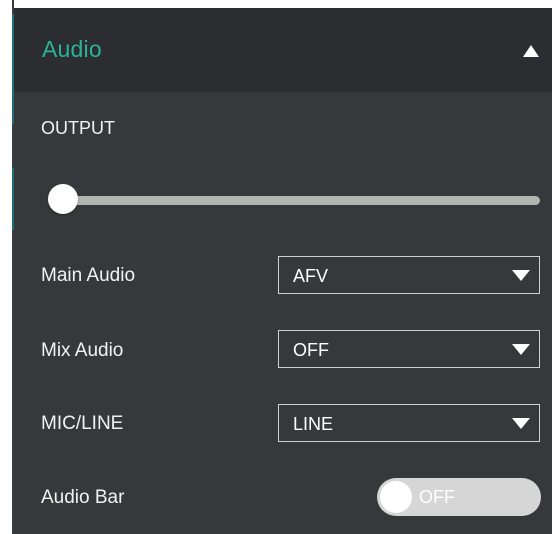 This screenshot has width=552, height=534. I want to click on caret-up-icon, so click(531, 51).